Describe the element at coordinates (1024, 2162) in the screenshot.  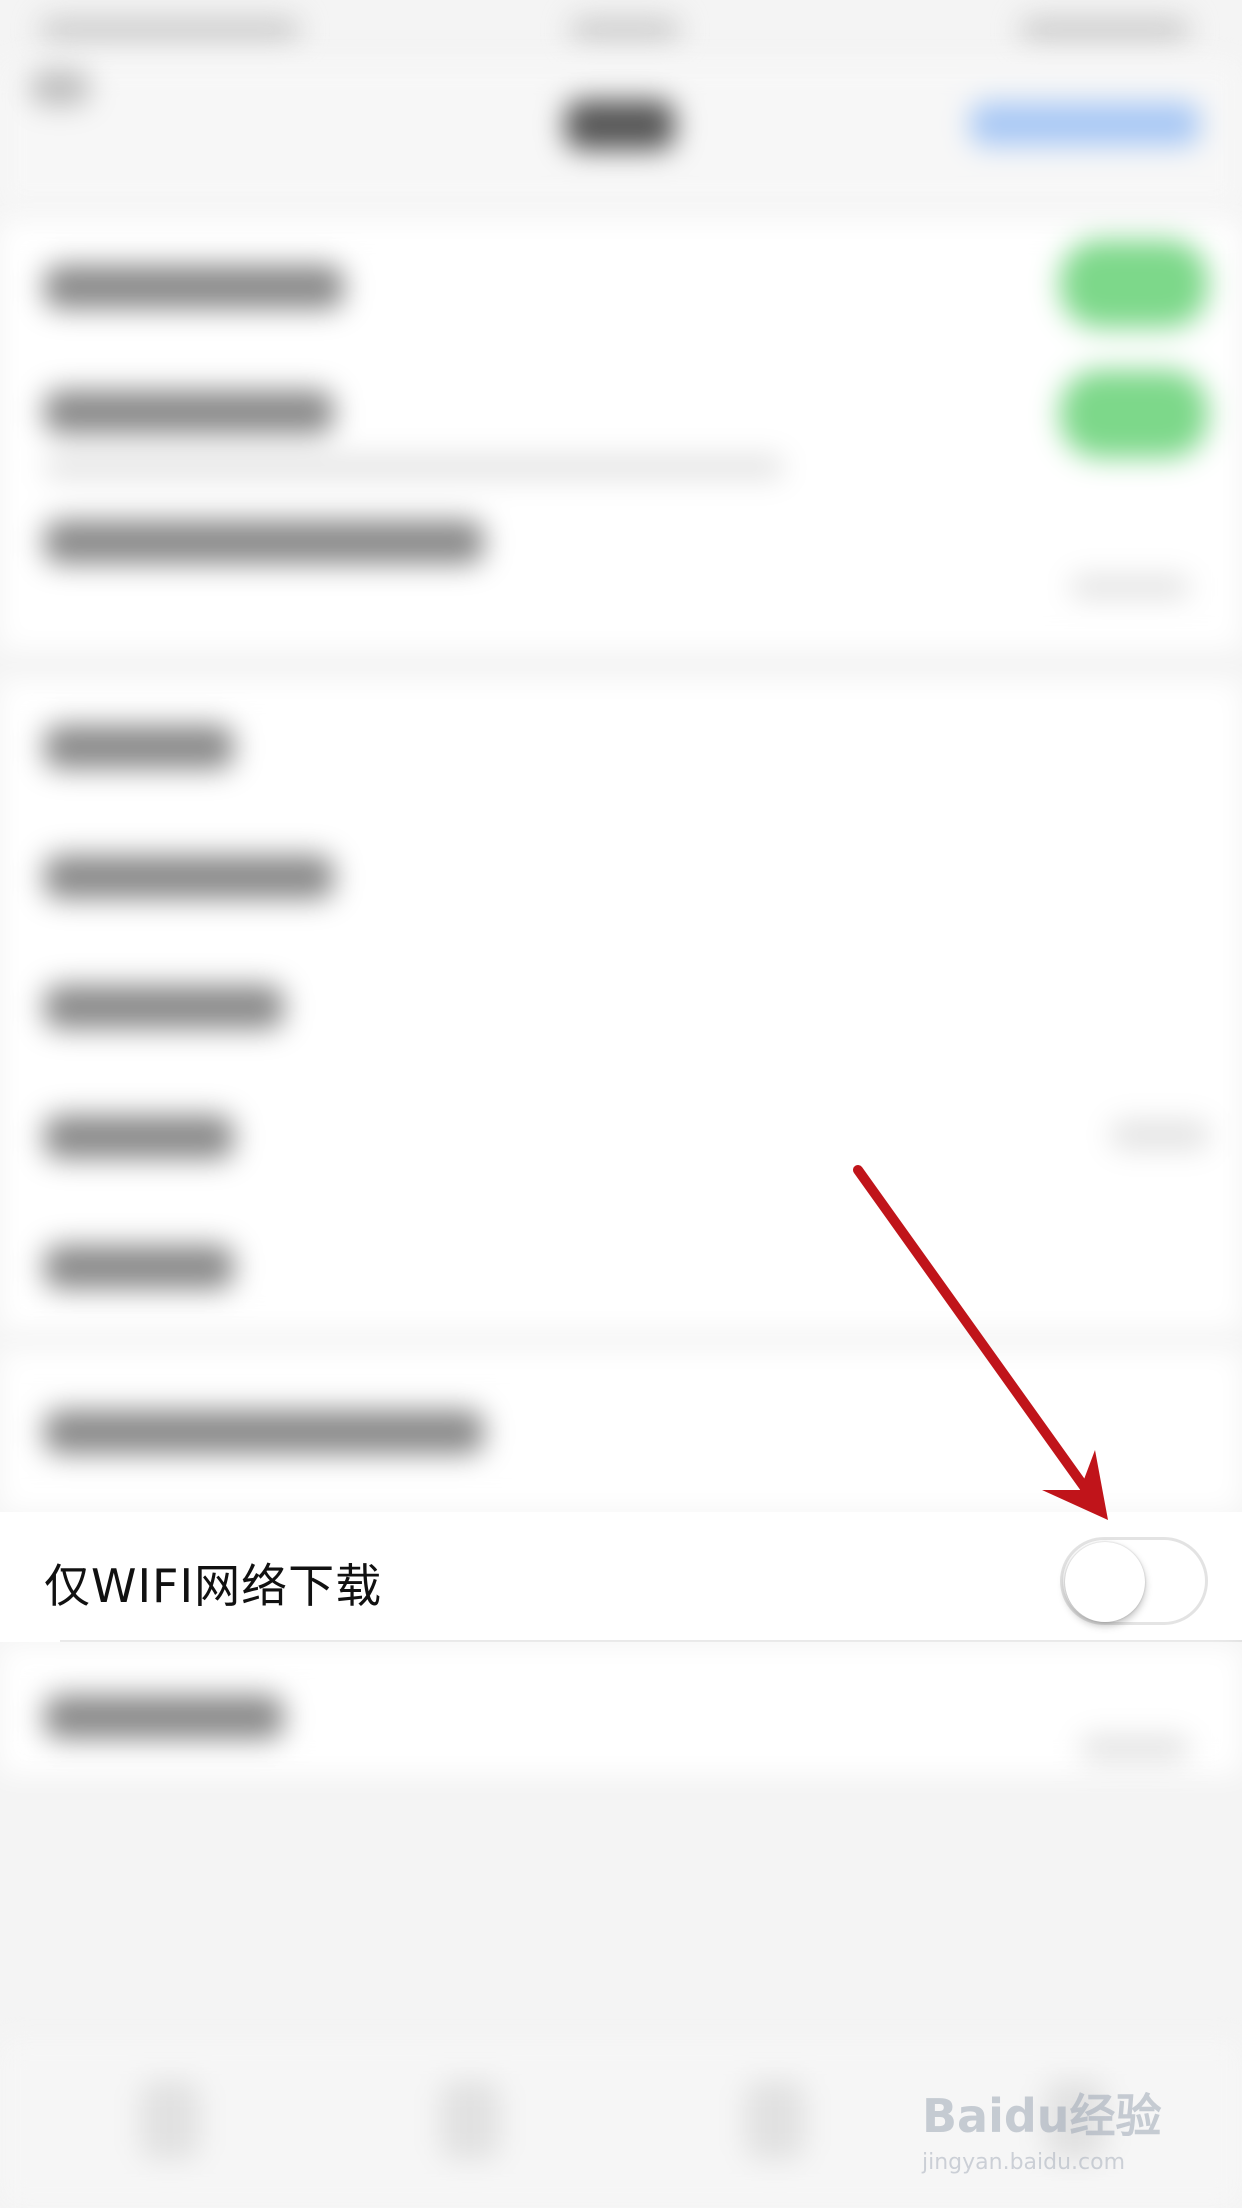
I see `watermark-url: jingyan.baidu.com` at that location.